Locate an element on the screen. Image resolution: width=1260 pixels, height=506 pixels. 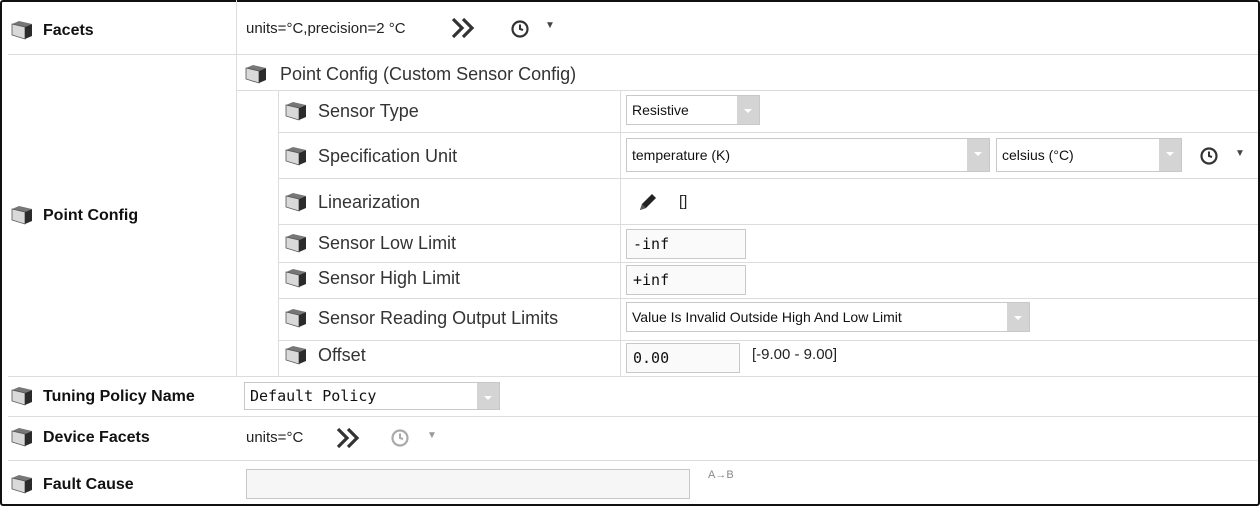
linearization-value: [] is located at coordinates (683, 201).